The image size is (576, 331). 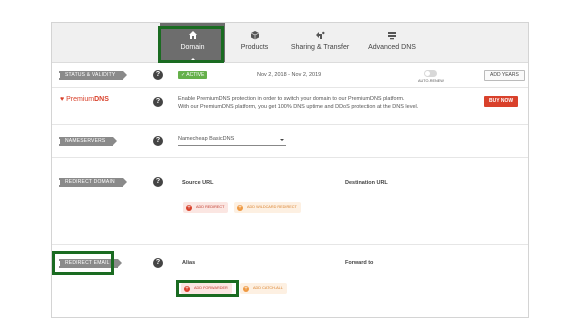 What do you see at coordinates (198, 183) in the screenshot?
I see `source-url-header: Source URL` at bounding box center [198, 183].